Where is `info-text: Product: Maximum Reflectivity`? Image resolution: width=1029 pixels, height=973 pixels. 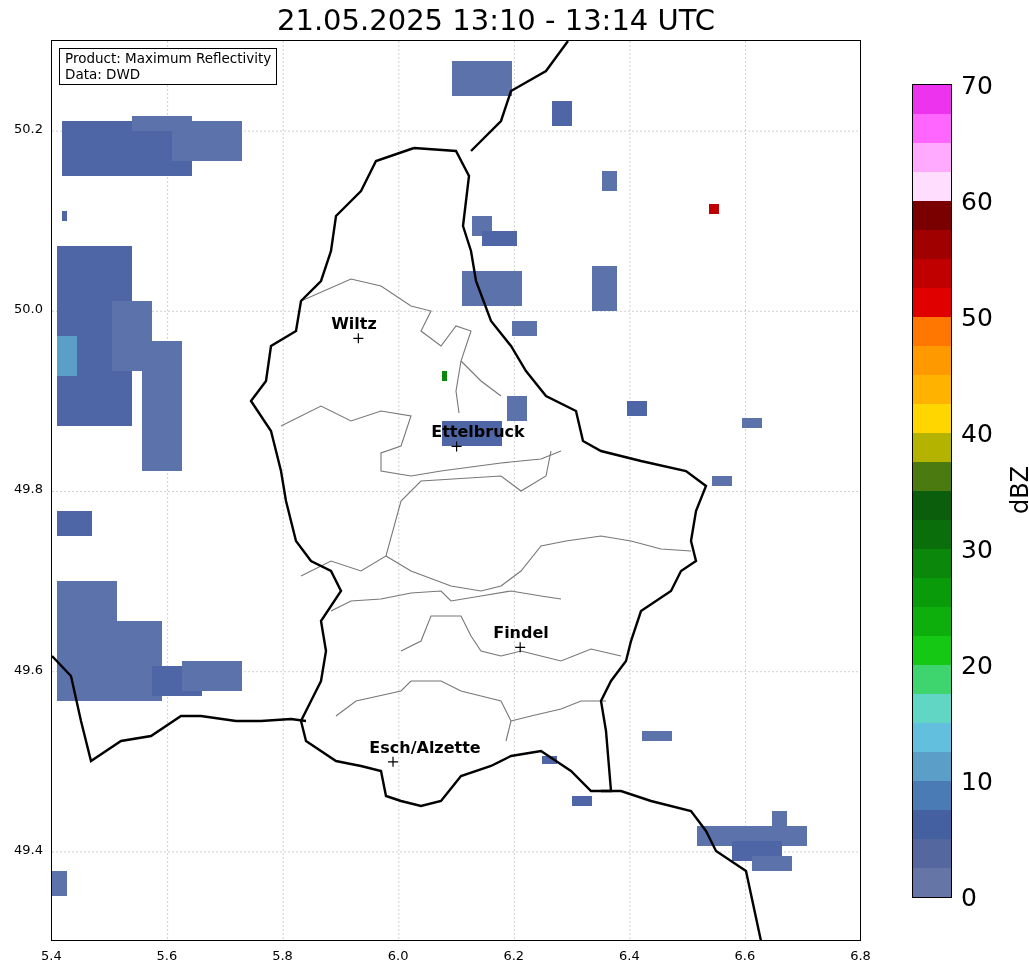 info-text: Product: Maximum Reflectivity is located at coordinates (168, 58).